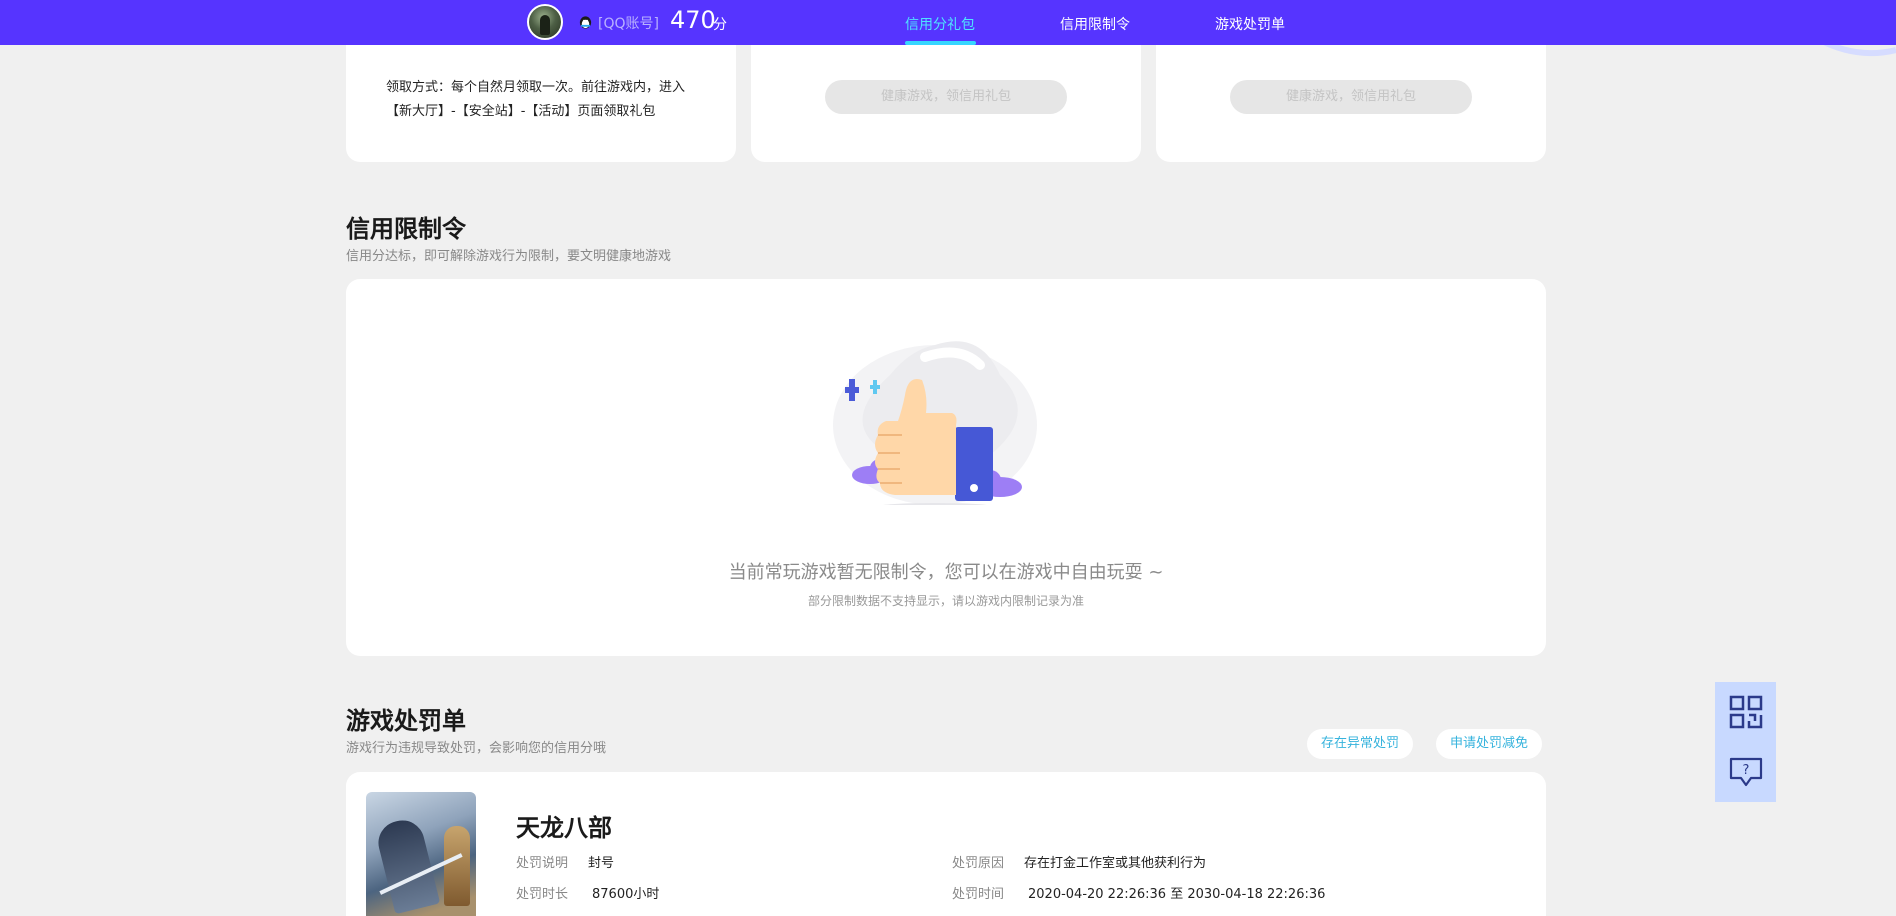 The width and height of the screenshot is (1896, 916). What do you see at coordinates (1489, 744) in the screenshot?
I see `apply-penalty-reduction-button: 申请处罚减免` at bounding box center [1489, 744].